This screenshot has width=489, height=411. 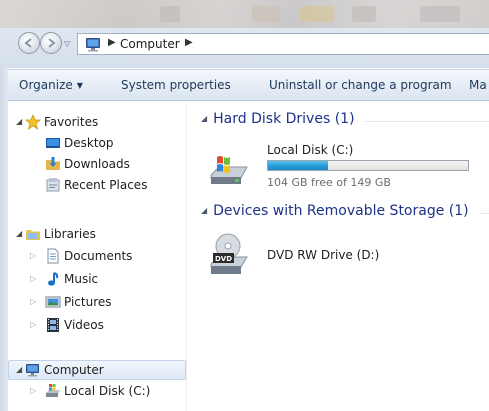 What do you see at coordinates (329, 182) in the screenshot?
I see `drive-free-space: 104 GB free of 149 GB` at bounding box center [329, 182].